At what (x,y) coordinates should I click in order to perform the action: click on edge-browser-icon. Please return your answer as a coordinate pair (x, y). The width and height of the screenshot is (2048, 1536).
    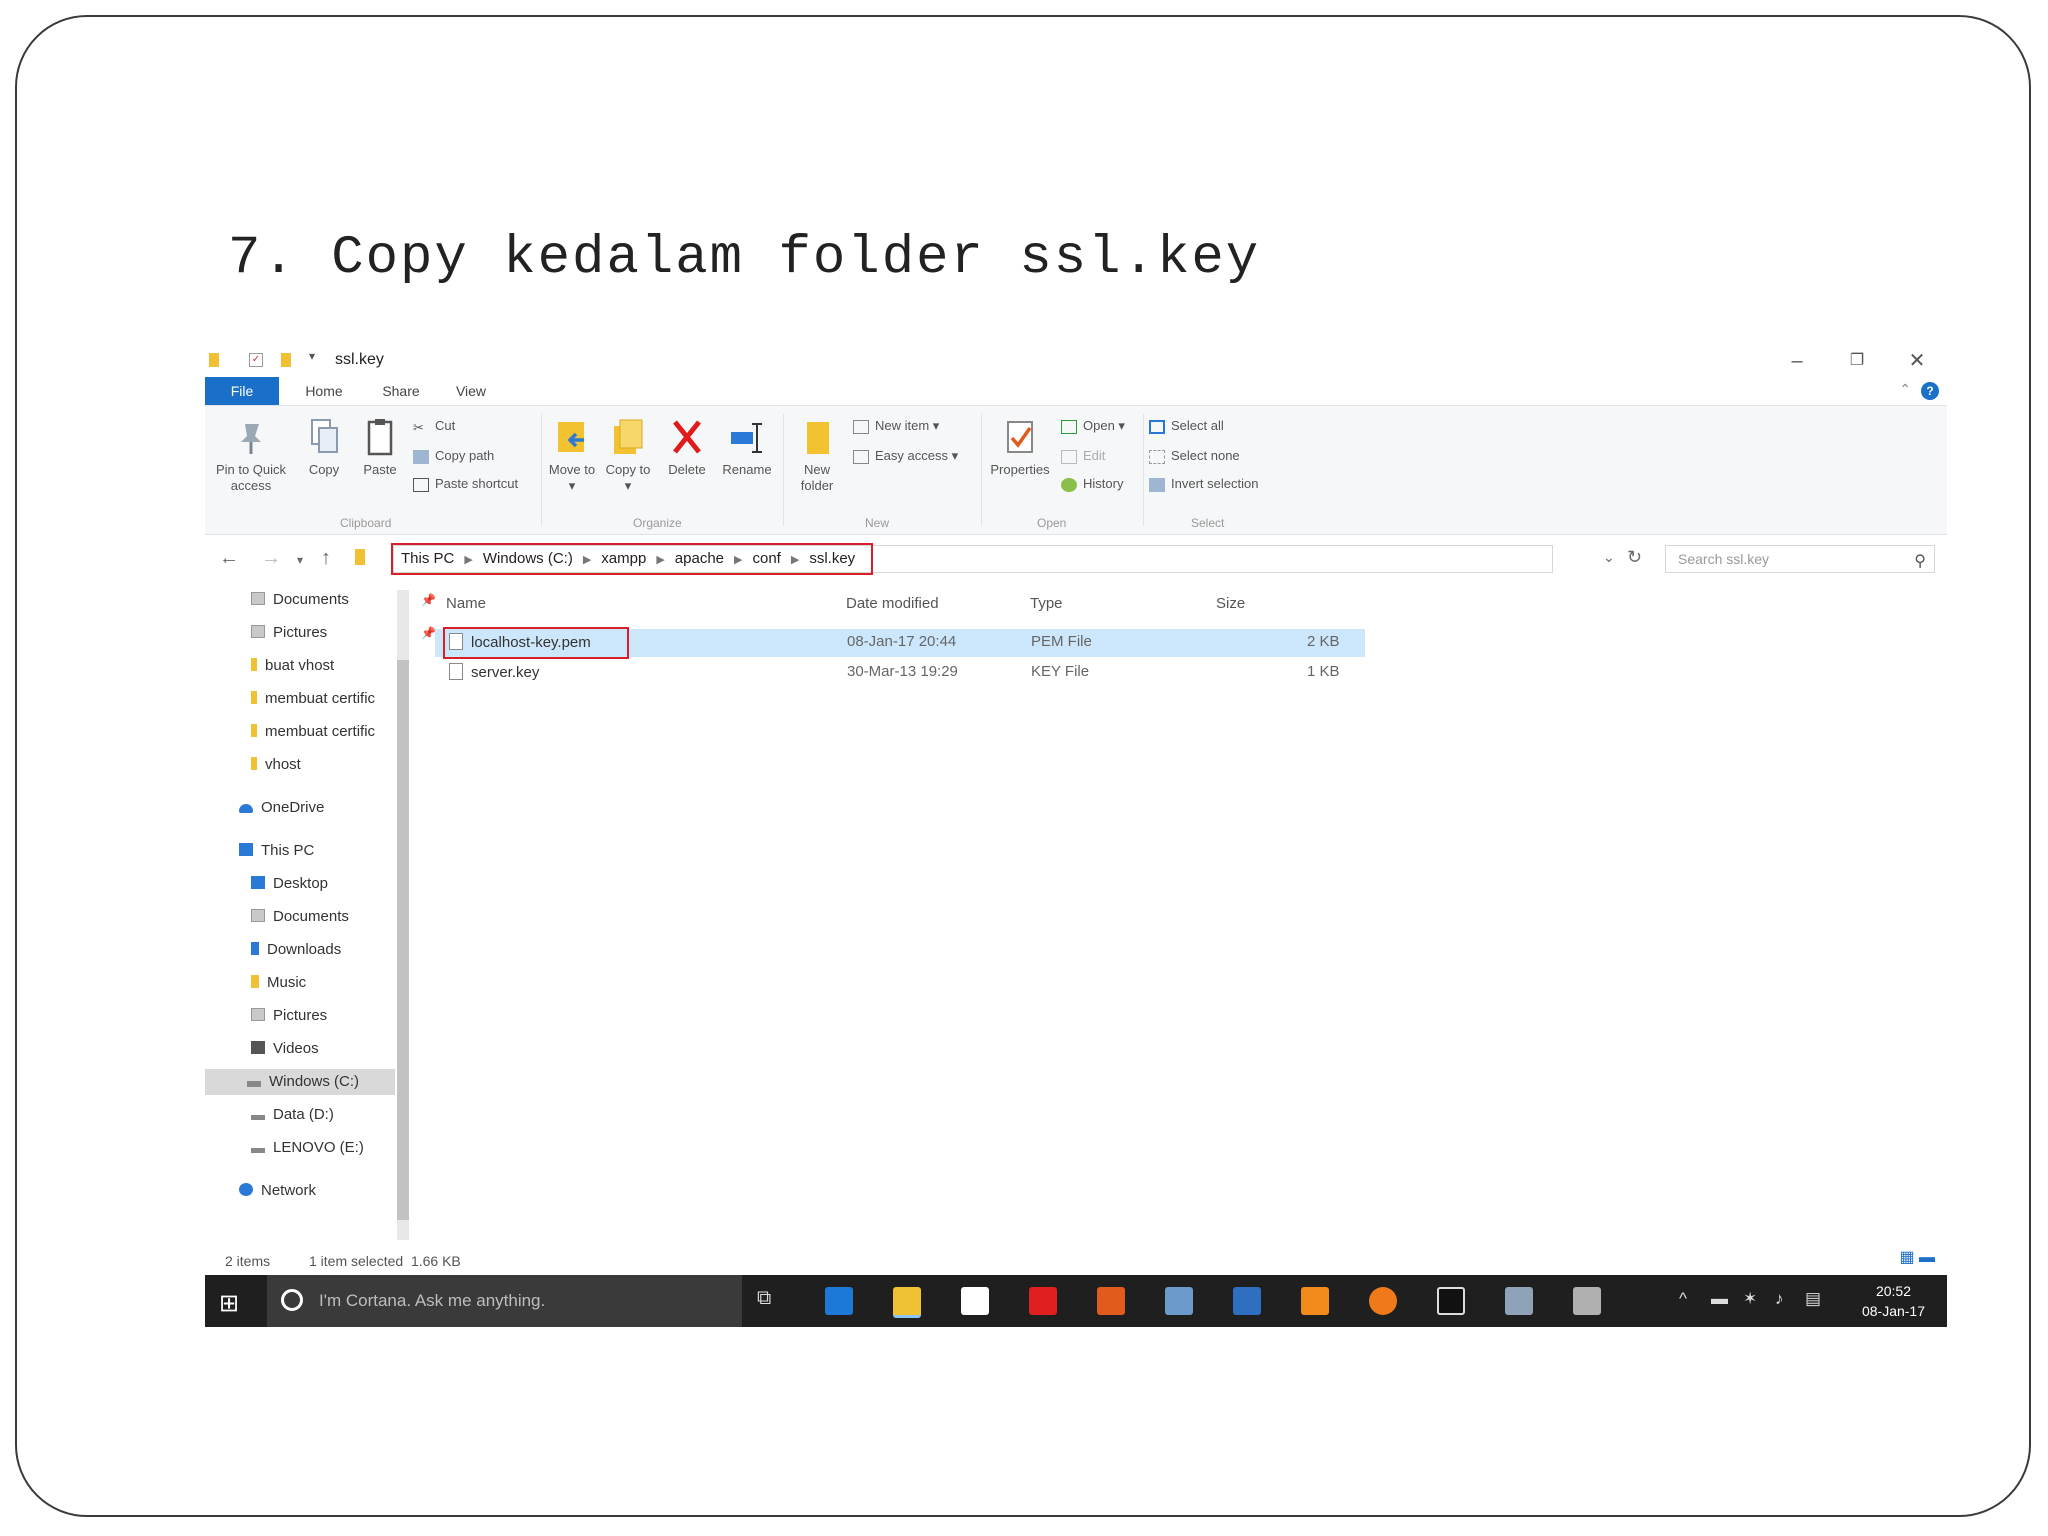
    Looking at the image, I should click on (839, 1301).